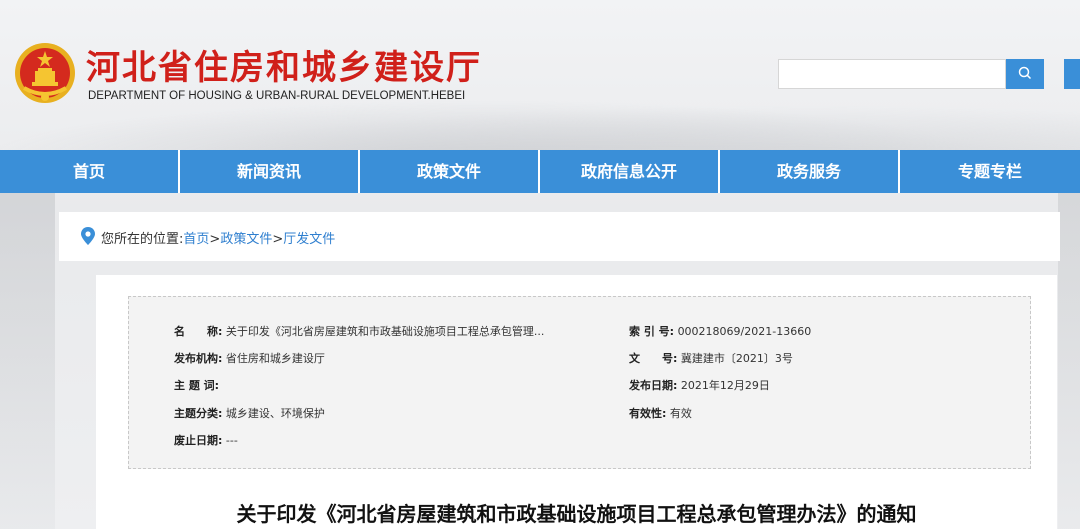 The height and width of the screenshot is (529, 1080). I want to click on site-title: 河北省住房和城乡建设厅, so click(284, 68).